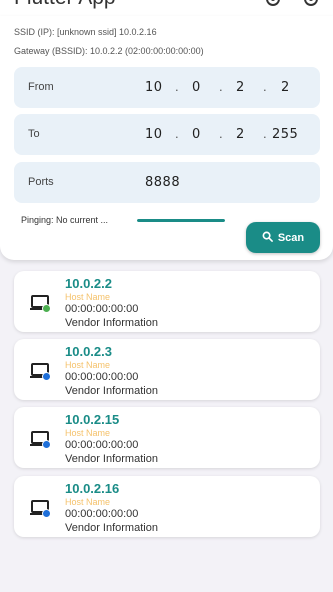 This screenshot has height=592, width=333. Describe the element at coordinates (85, 32) in the screenshot. I see `ssid-info: SSID (IP): [unknown ssid] 10.0.2.16` at that location.